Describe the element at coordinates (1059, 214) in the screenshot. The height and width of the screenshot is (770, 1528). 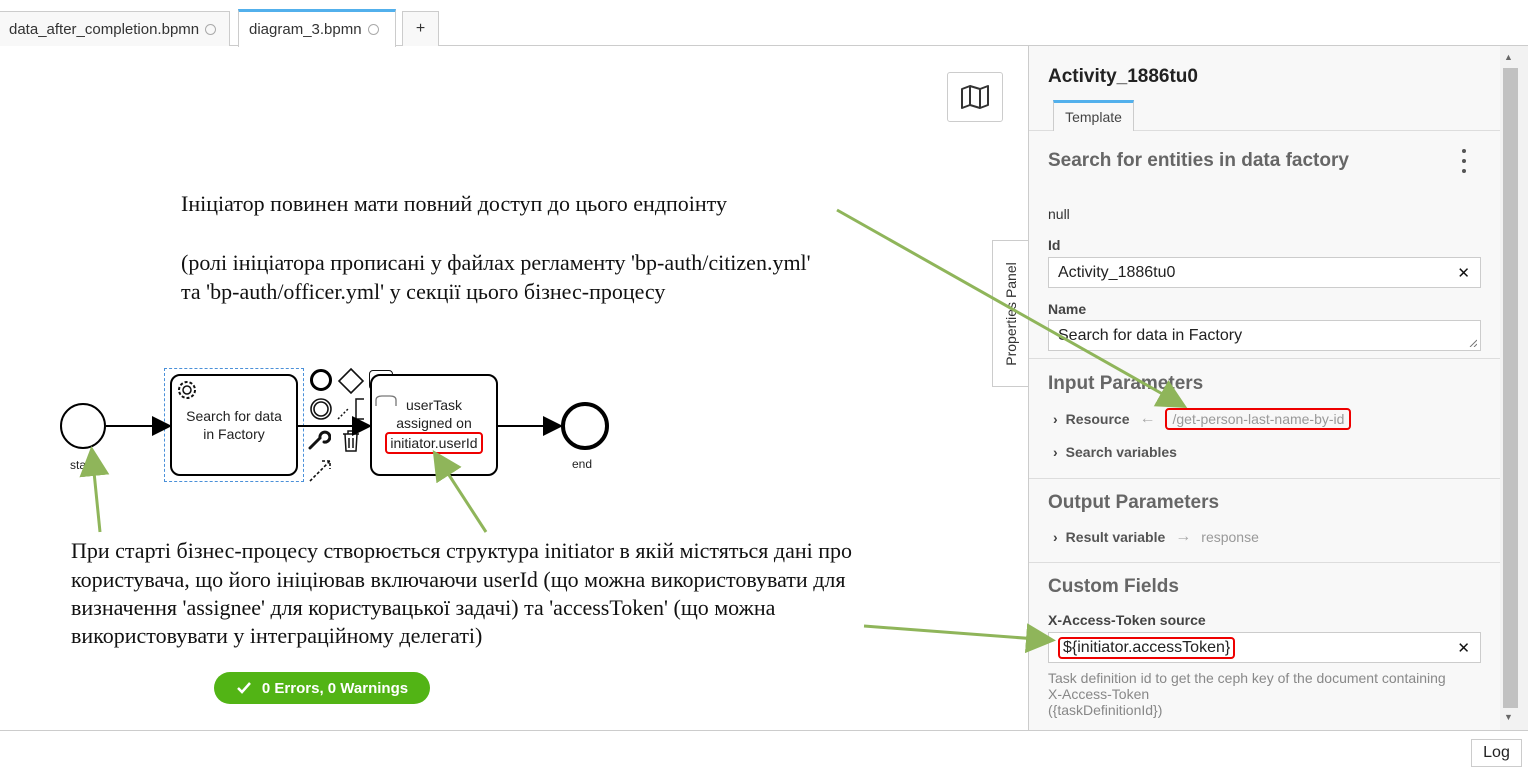
I see `template-description: null` at that location.